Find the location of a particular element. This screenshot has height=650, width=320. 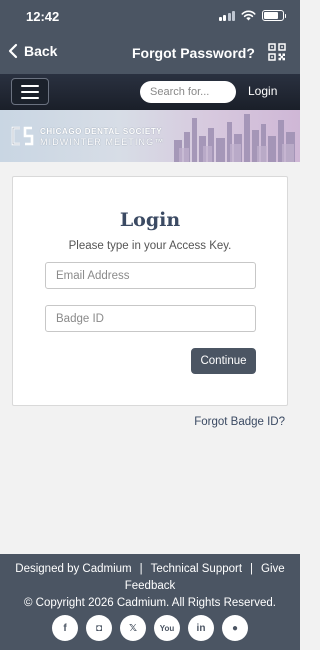

instagram-icon: ◘ is located at coordinates (99, 628).